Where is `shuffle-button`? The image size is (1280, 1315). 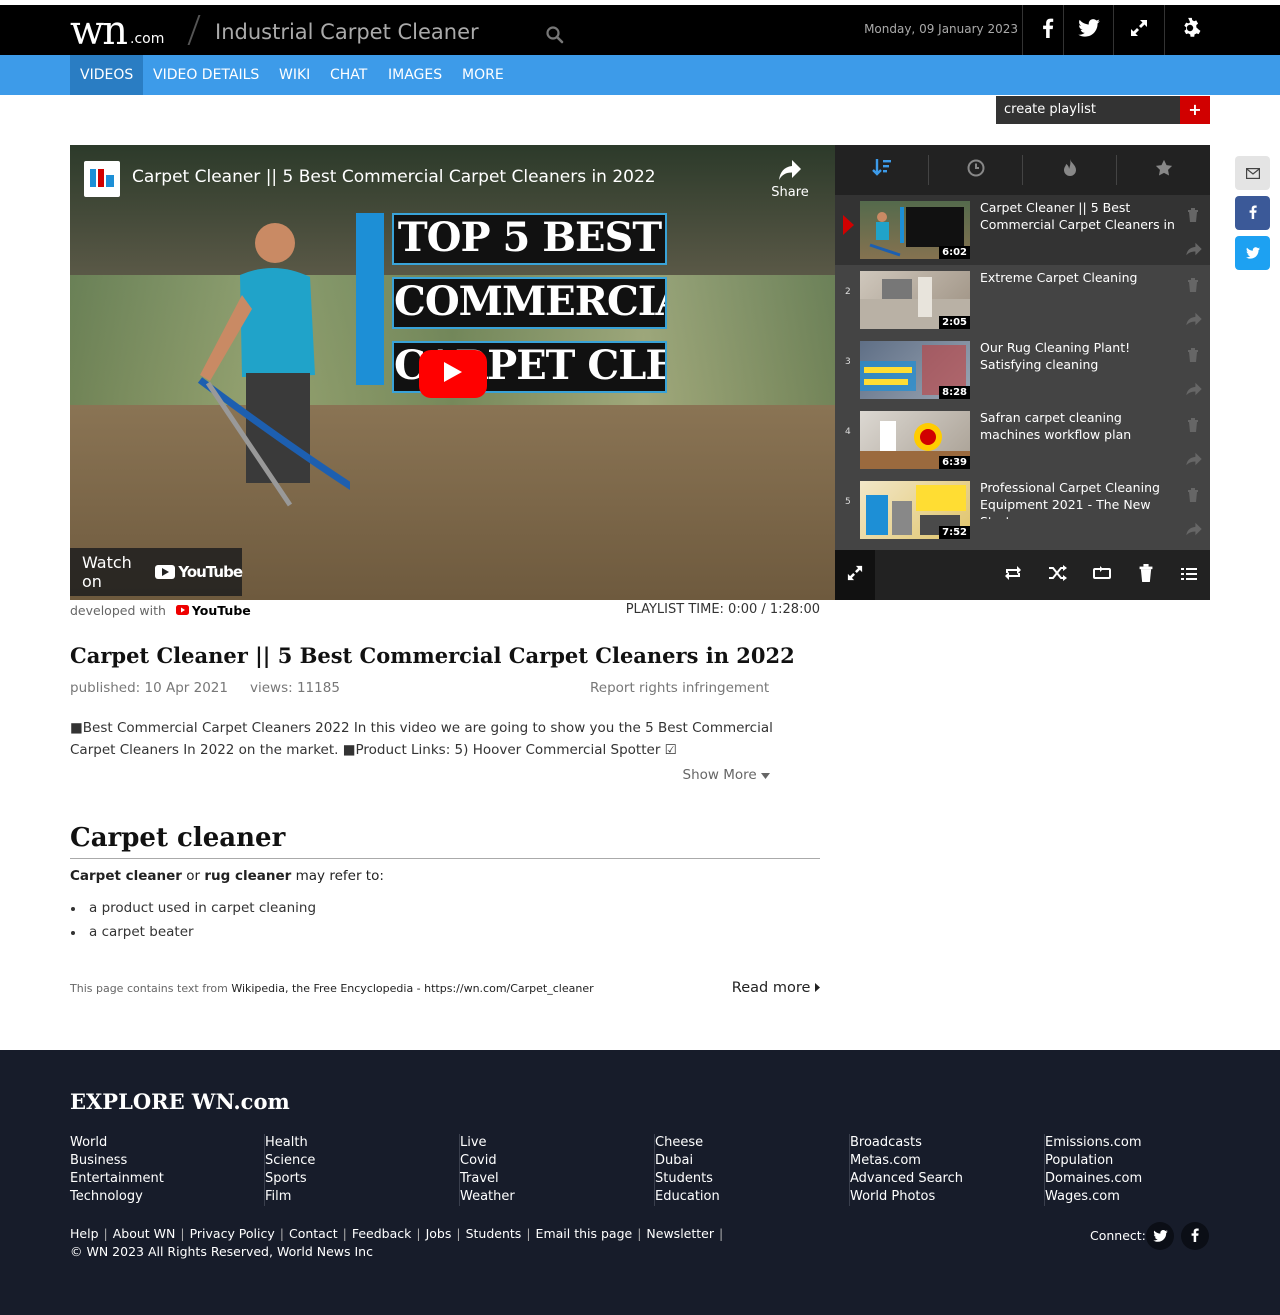 shuffle-button is located at coordinates (1058, 575).